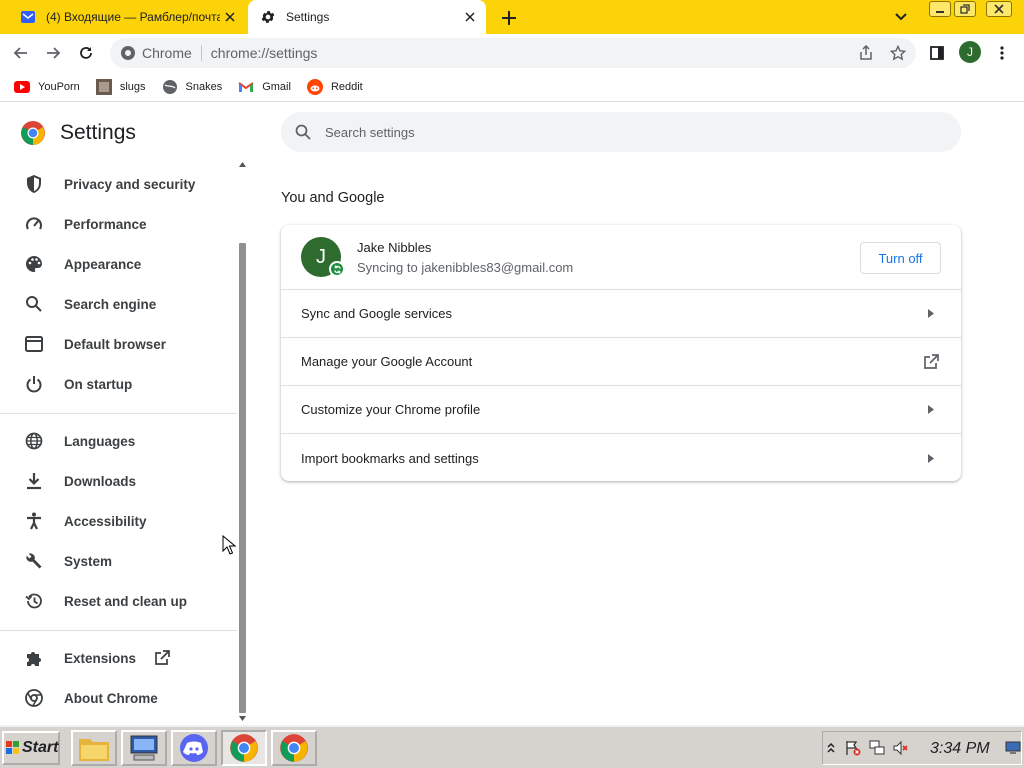 The image size is (1024, 768). I want to click on back-button, so click(21, 53).